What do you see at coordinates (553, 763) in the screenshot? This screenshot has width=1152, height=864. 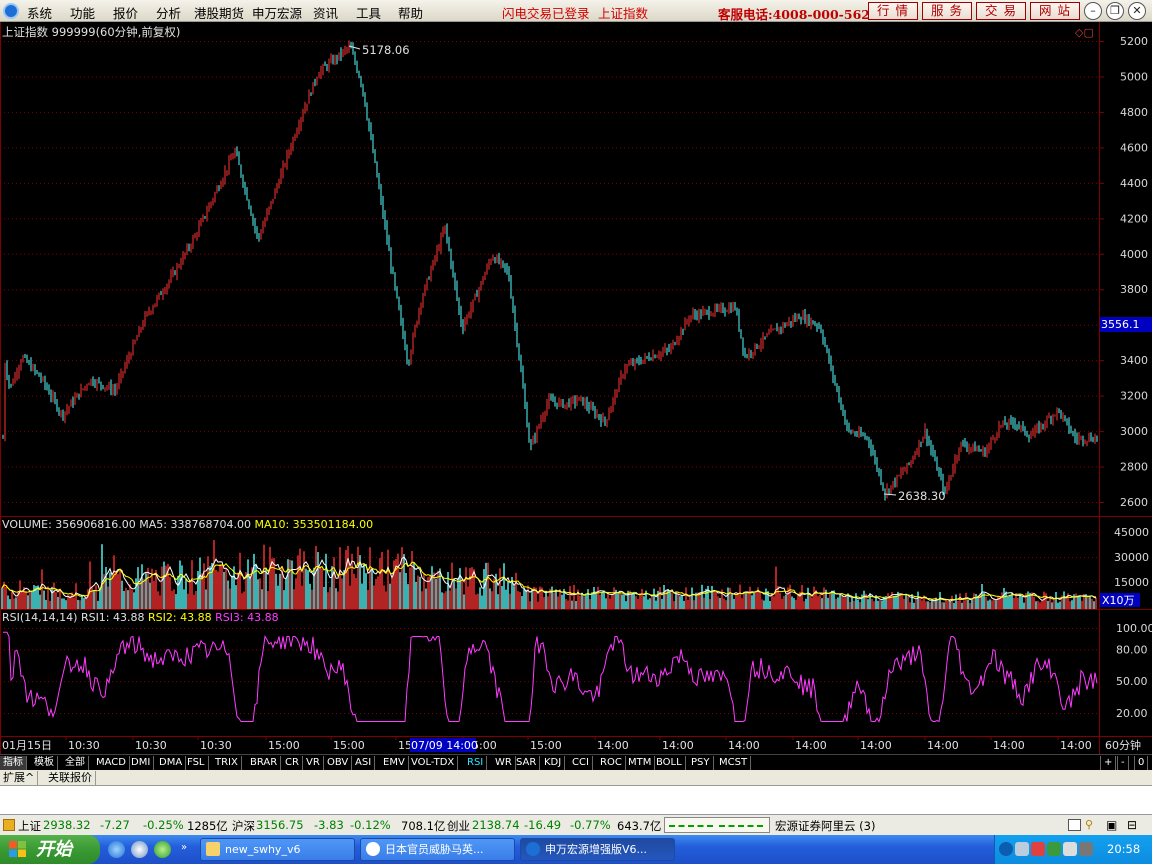 I see `indicator-tab-kdj: KDJ` at bounding box center [553, 763].